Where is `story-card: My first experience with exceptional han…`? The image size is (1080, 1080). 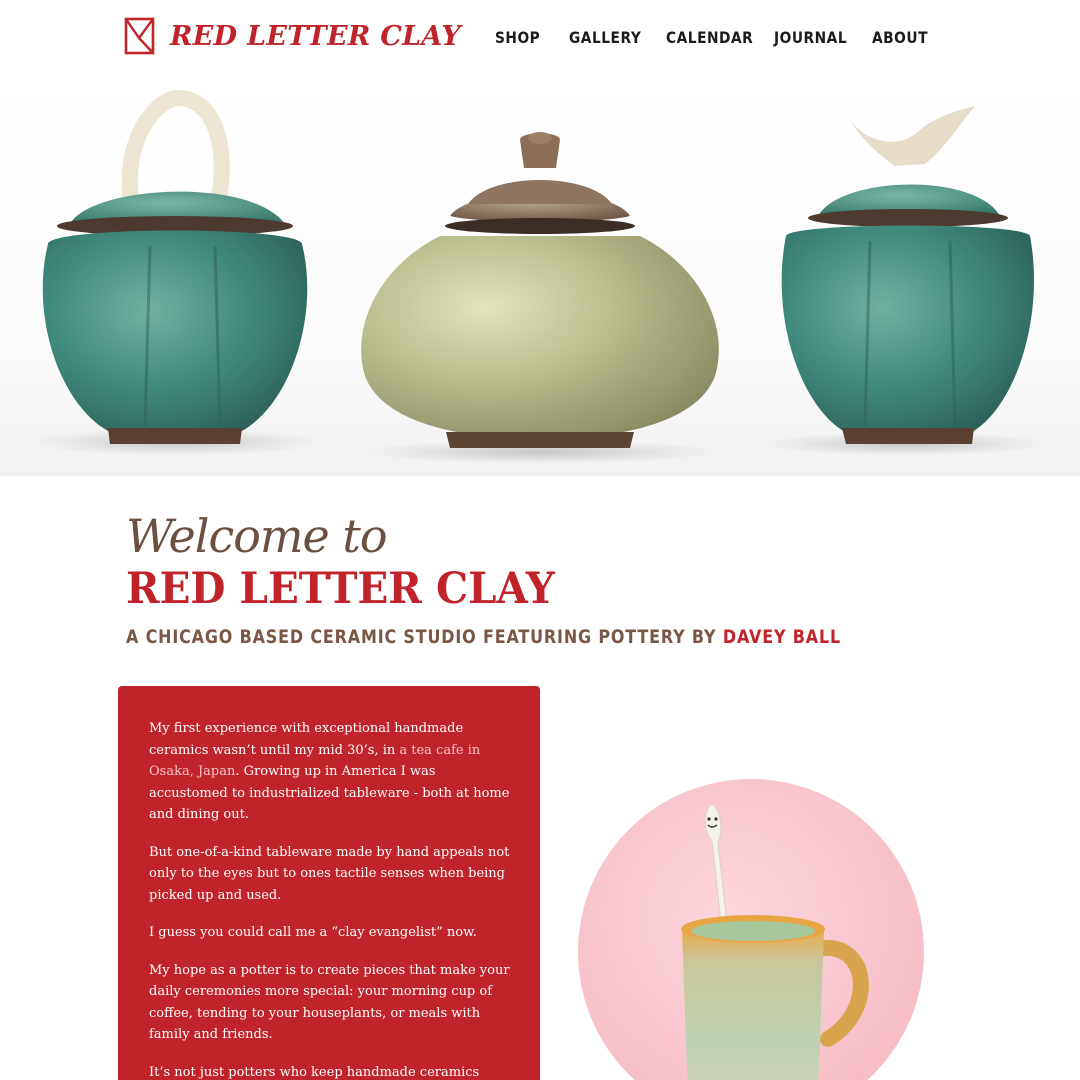 story-card: My first experience with exceptional han… is located at coordinates (329, 883).